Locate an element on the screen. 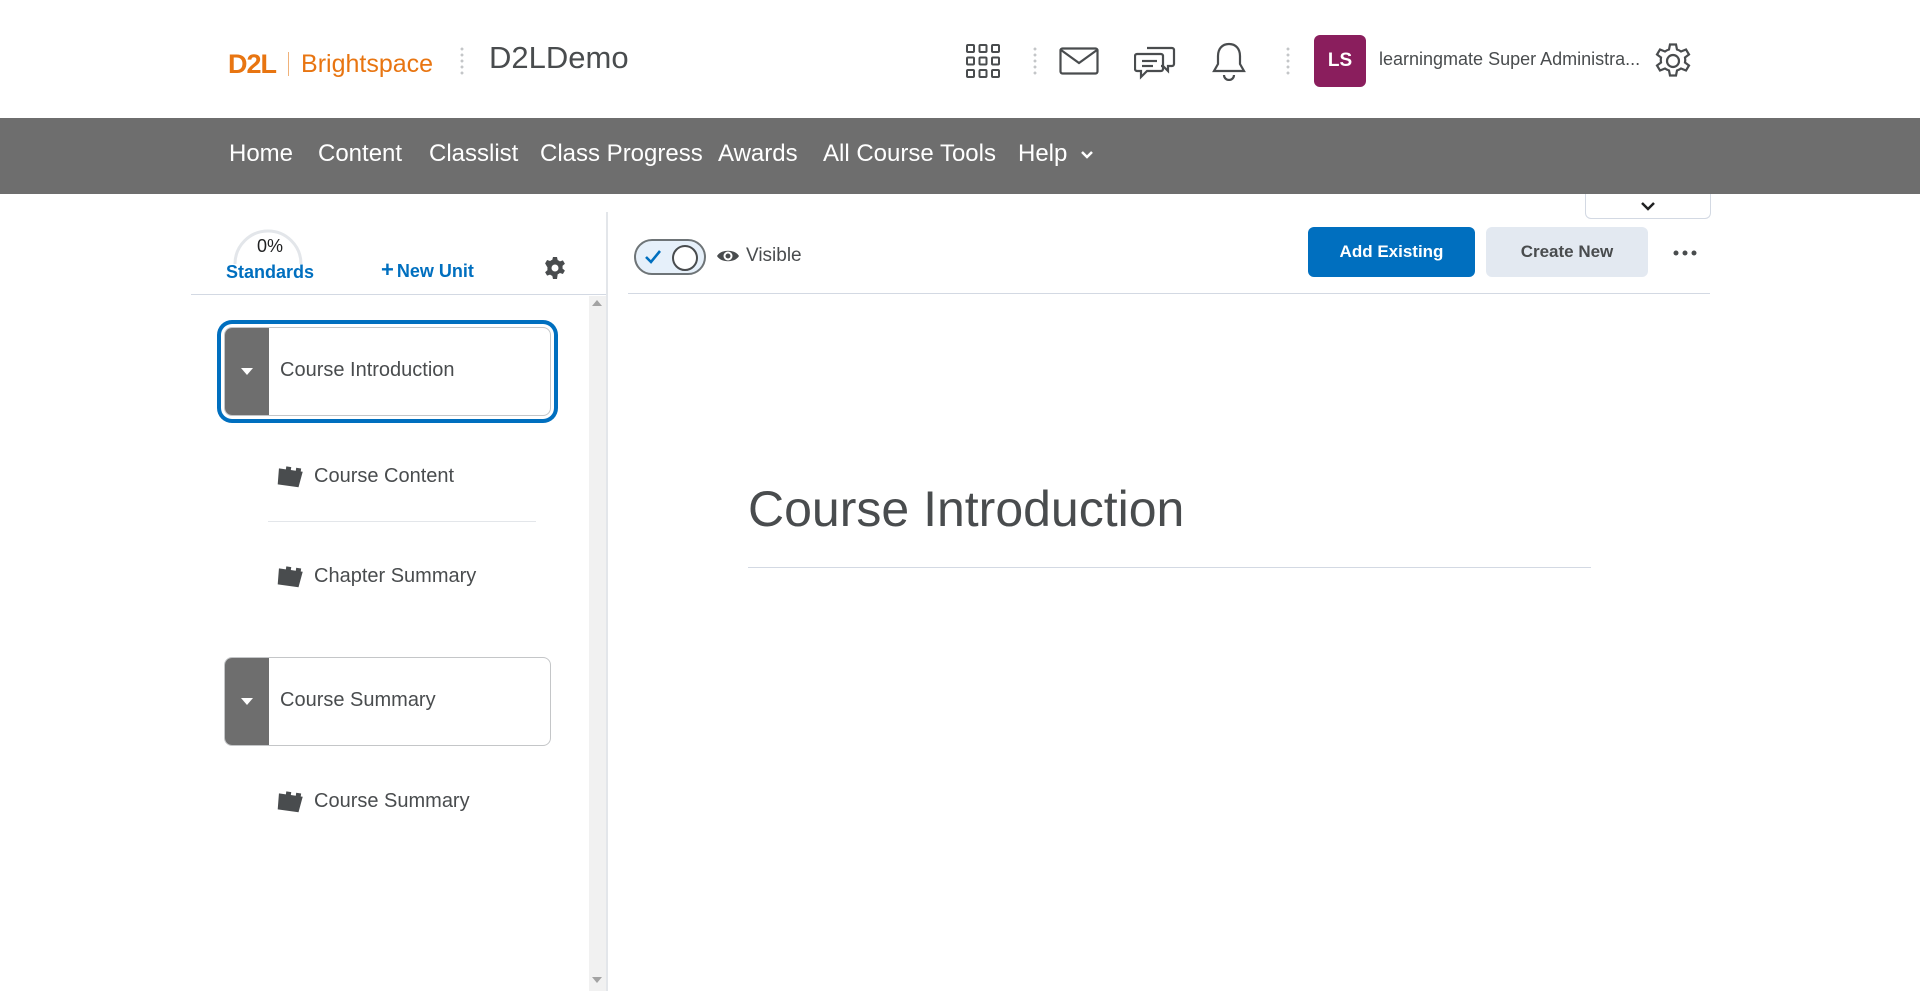  check-icon is located at coordinates (653, 257).